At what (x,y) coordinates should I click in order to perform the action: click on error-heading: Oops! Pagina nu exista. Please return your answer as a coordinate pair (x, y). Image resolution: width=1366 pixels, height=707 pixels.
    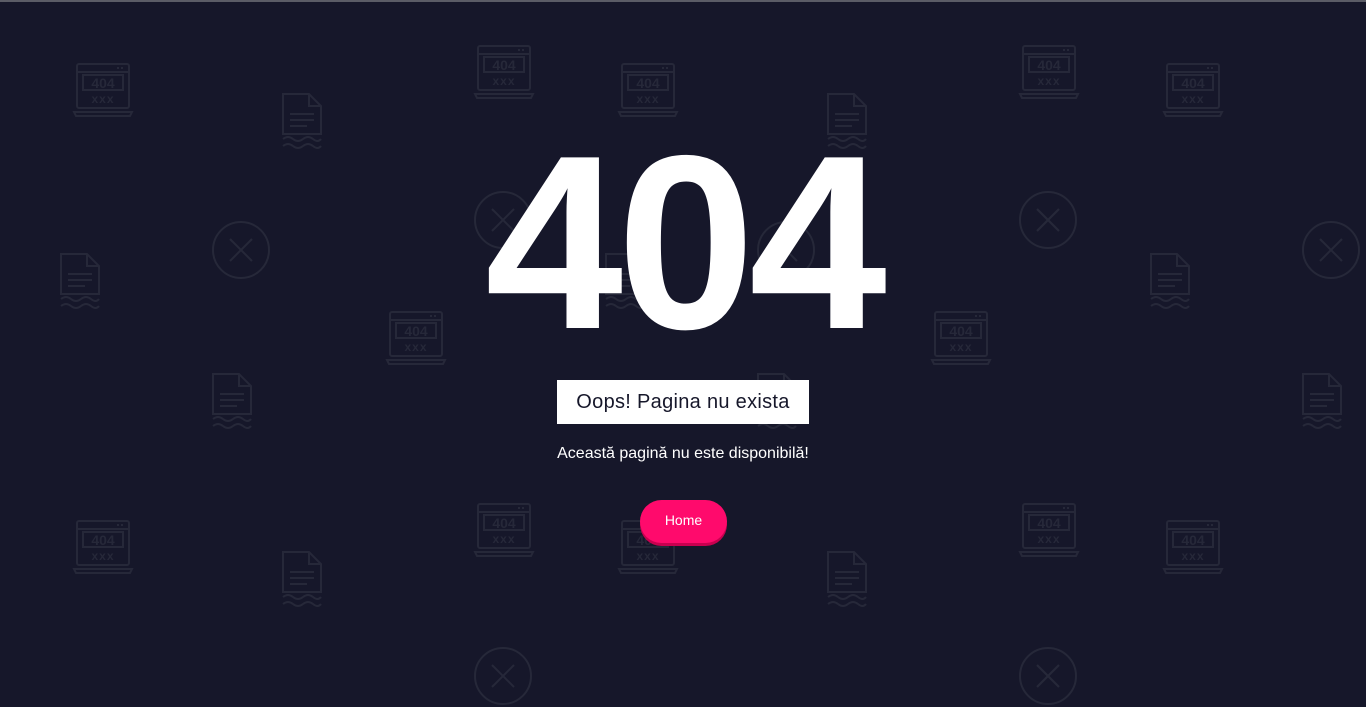
    Looking at the image, I should click on (683, 402).